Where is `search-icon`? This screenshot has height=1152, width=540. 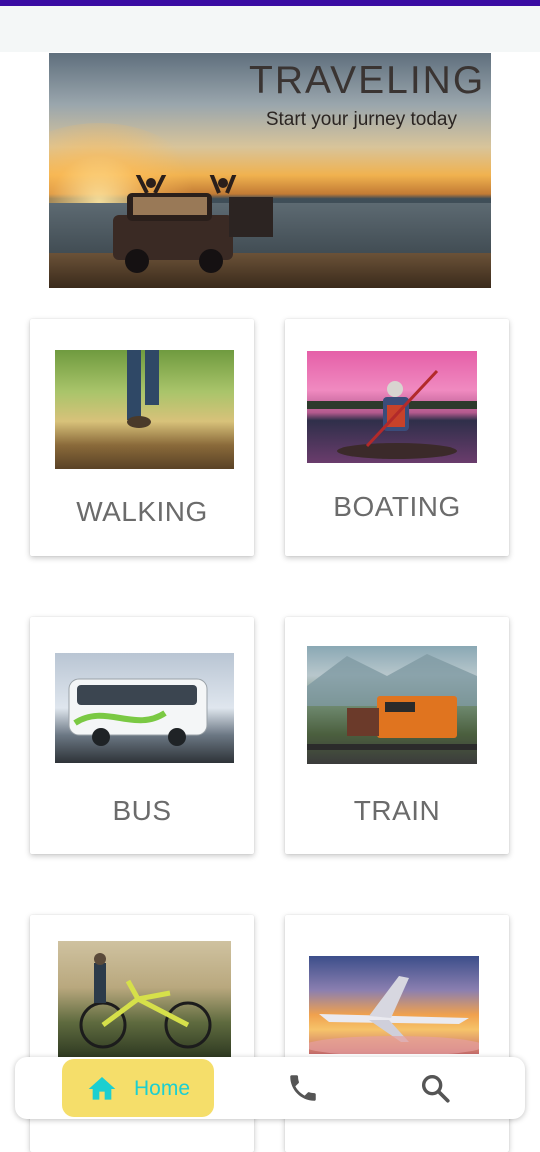
search-icon is located at coordinates (435, 1088).